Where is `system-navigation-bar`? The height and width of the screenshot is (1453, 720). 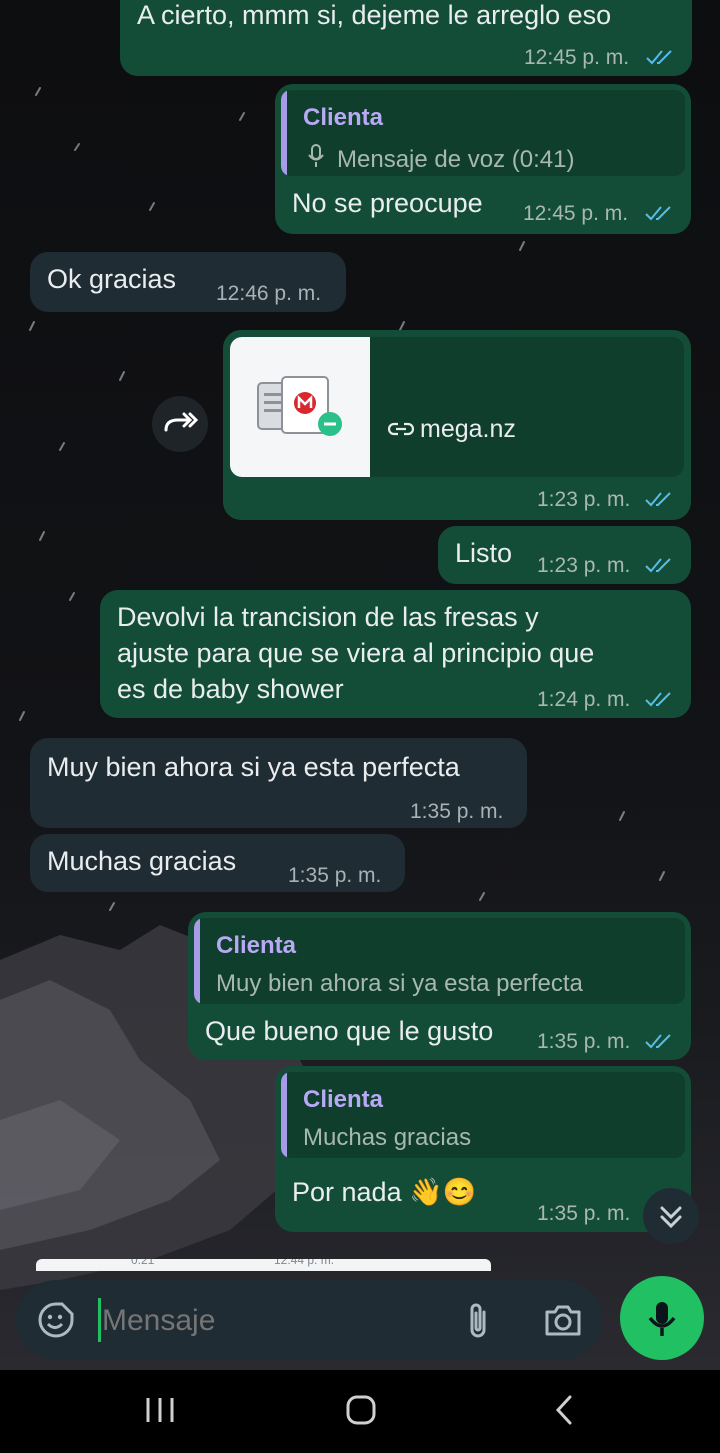 system-navigation-bar is located at coordinates (360, 1411).